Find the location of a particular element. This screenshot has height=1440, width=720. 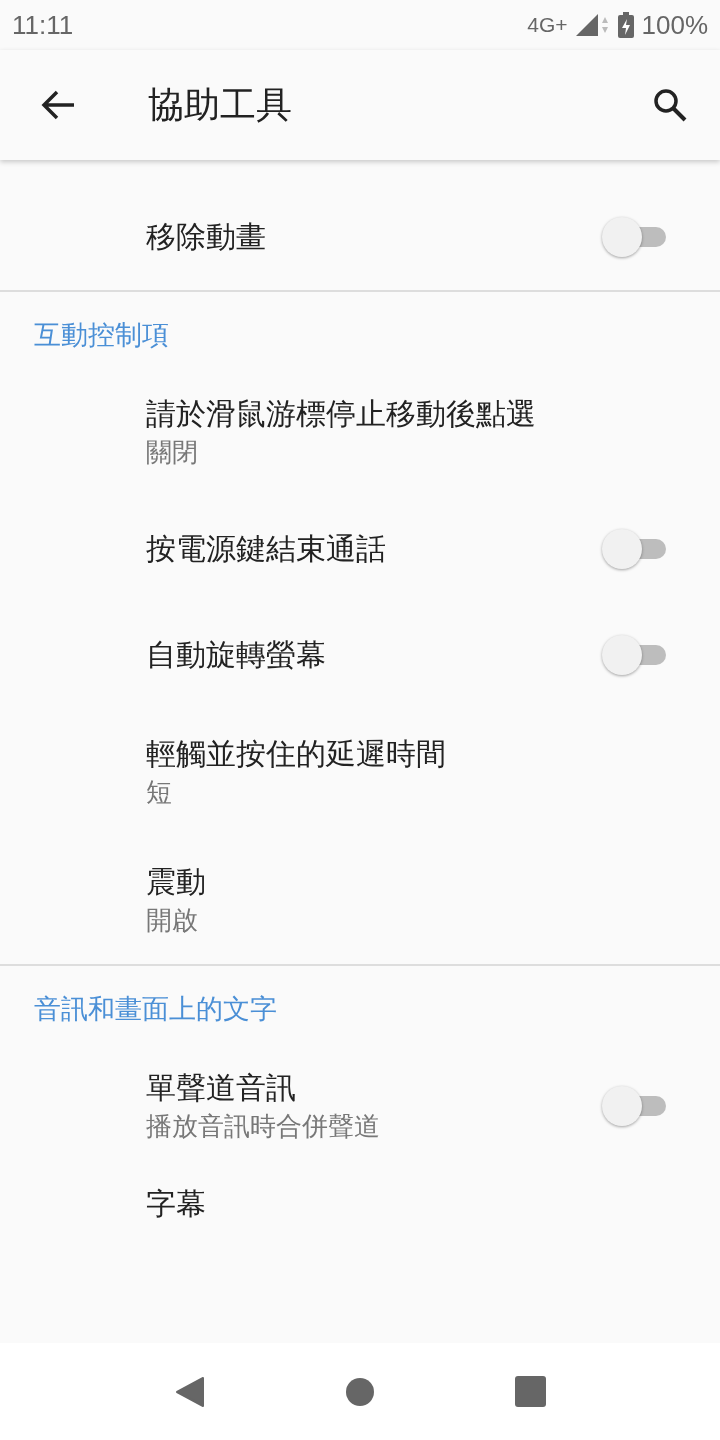

home-nav-icon is located at coordinates (359, 1391).